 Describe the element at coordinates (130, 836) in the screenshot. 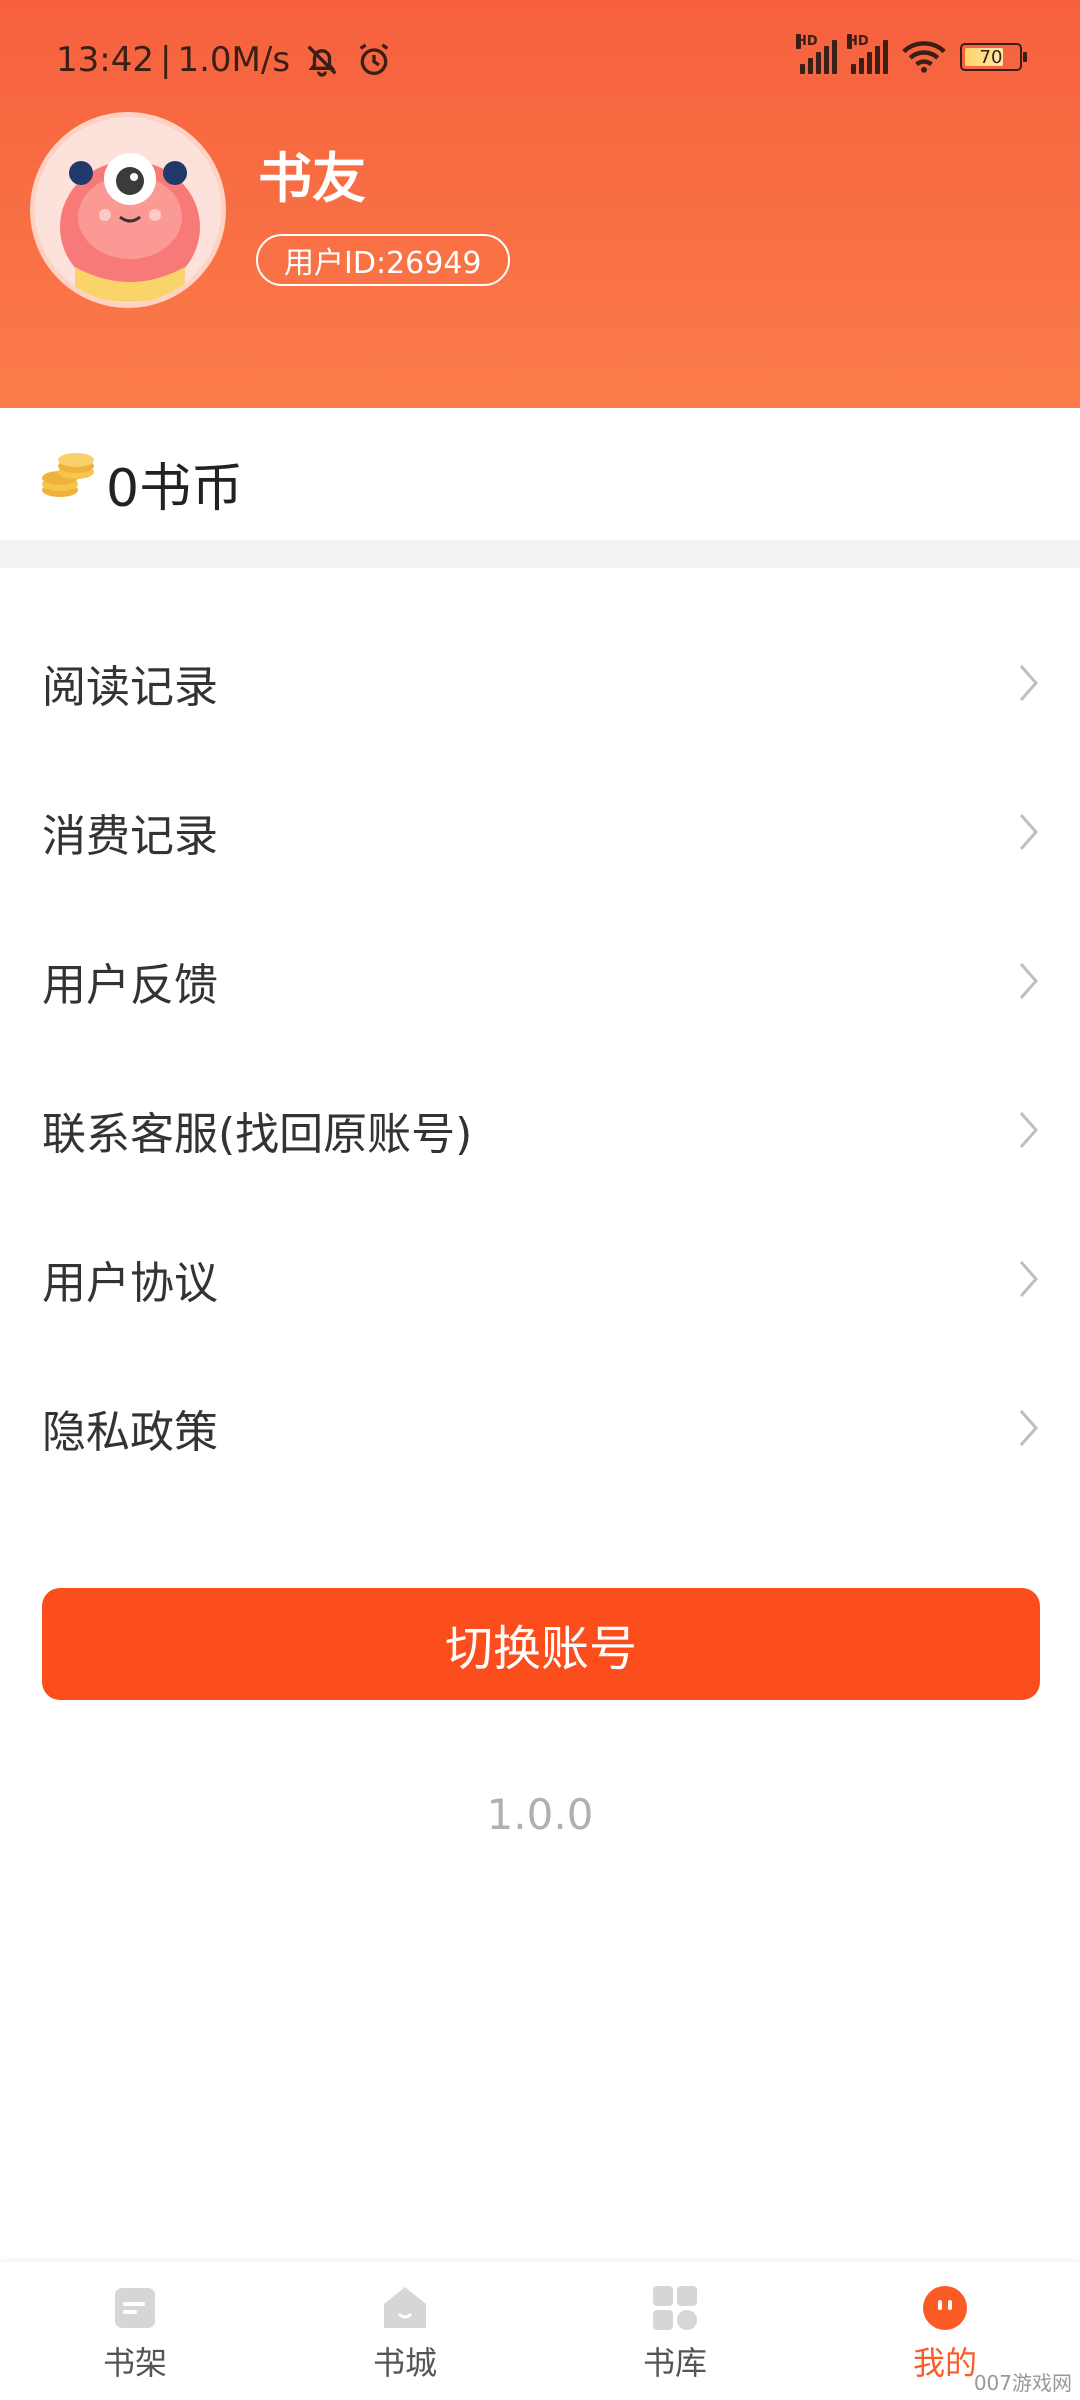

I see `menu-item-label: 消费记录` at that location.